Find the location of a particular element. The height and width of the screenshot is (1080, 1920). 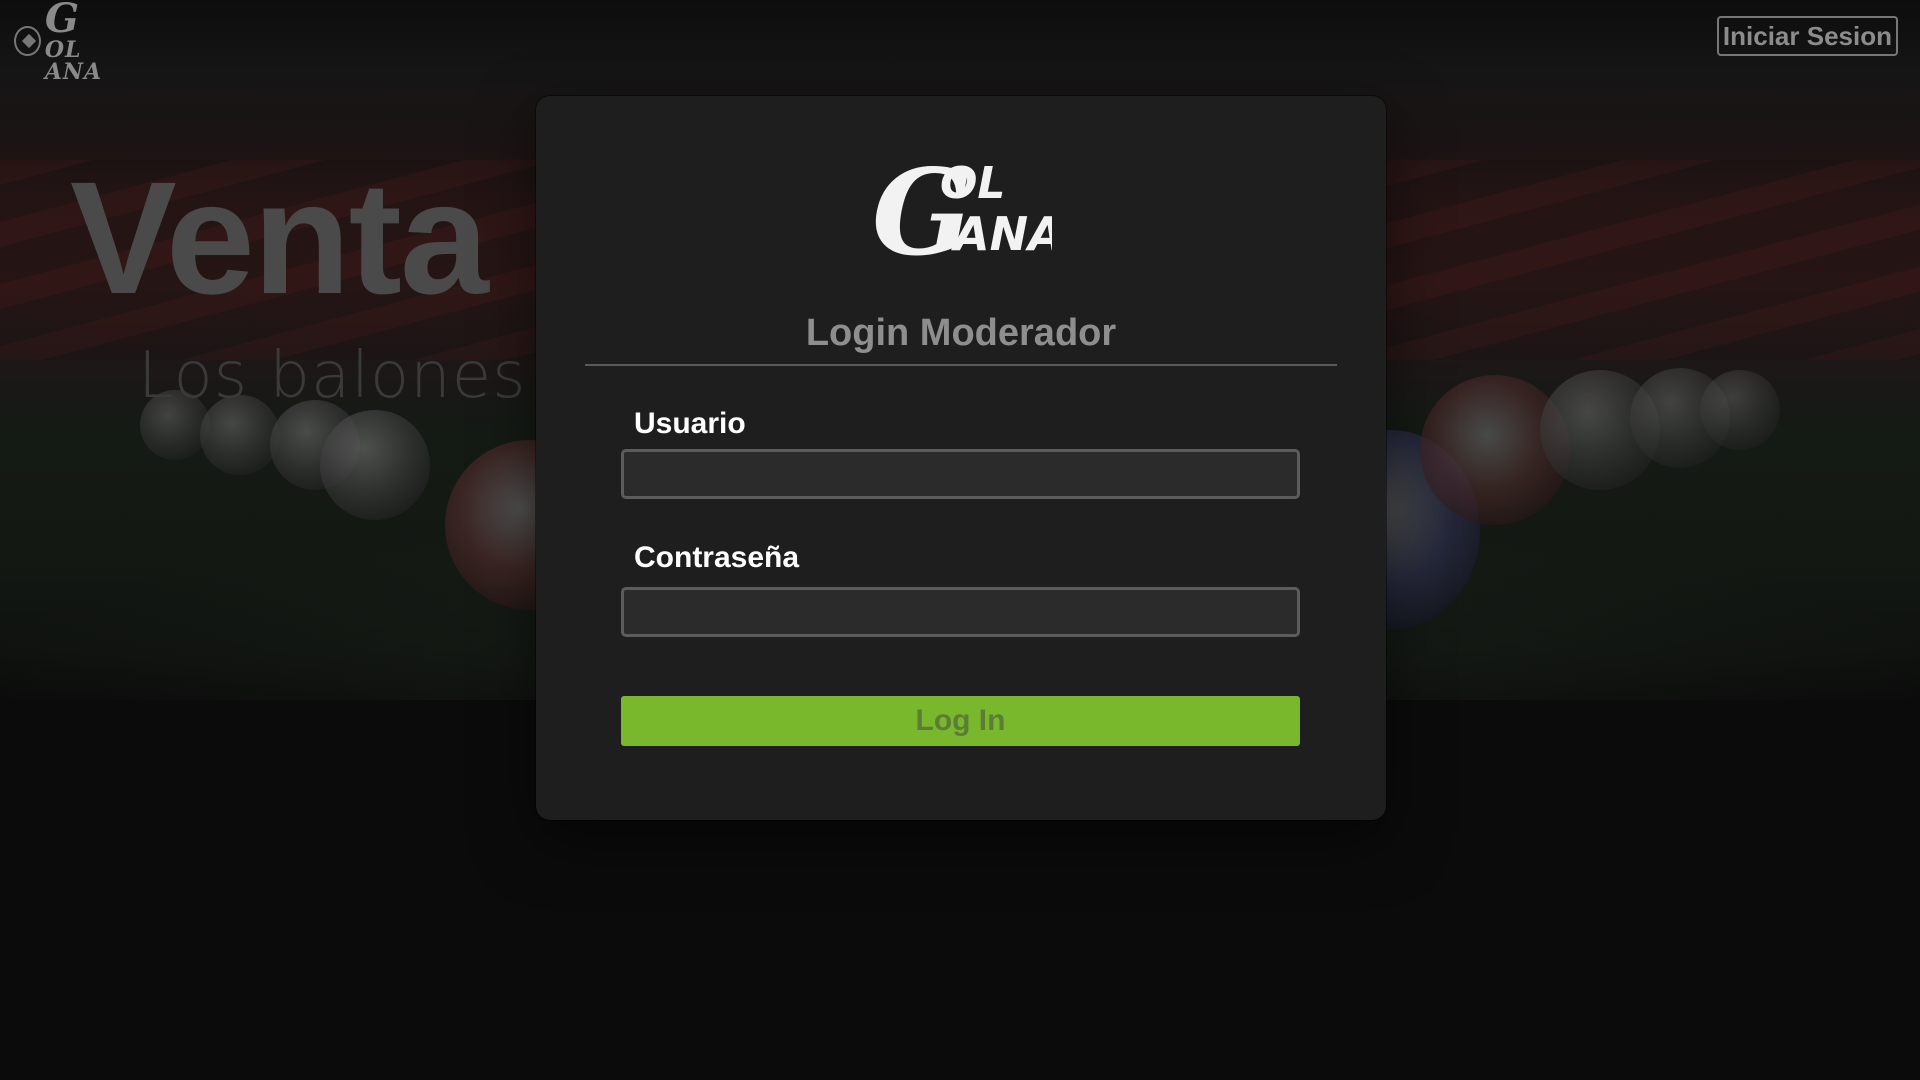

gol-gana-logo: G OL ANA is located at coordinates (962, 205).